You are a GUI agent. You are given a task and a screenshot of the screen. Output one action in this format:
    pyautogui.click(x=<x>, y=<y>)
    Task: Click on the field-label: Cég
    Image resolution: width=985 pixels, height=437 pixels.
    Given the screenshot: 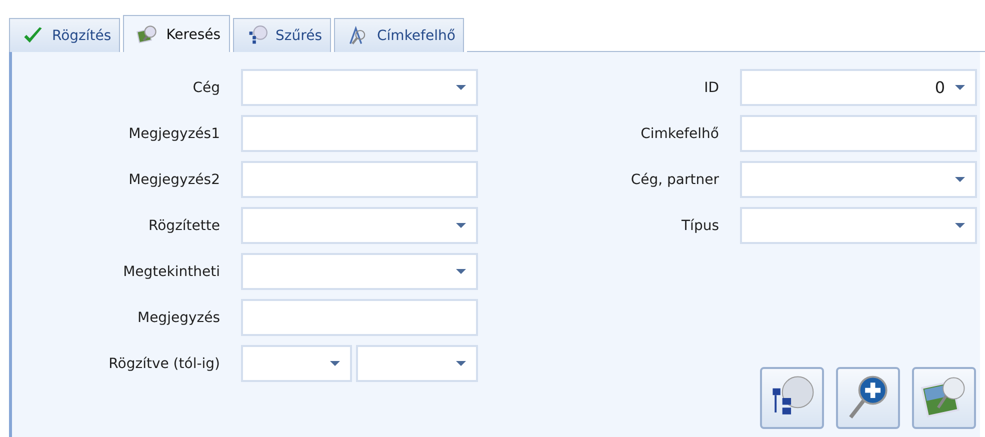 What is the action you would take?
    pyautogui.click(x=206, y=88)
    